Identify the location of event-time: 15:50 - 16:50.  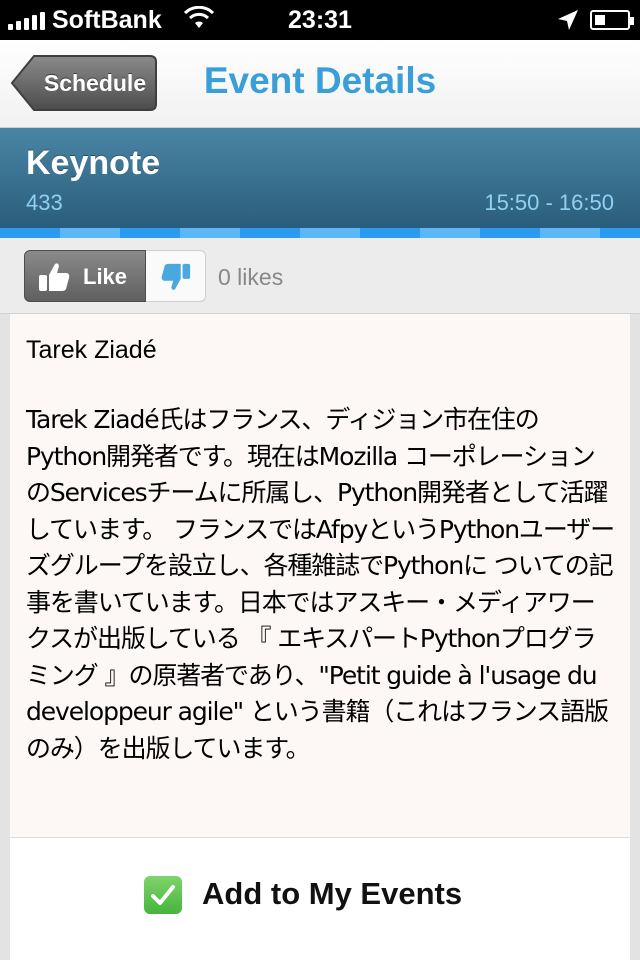
(549, 202).